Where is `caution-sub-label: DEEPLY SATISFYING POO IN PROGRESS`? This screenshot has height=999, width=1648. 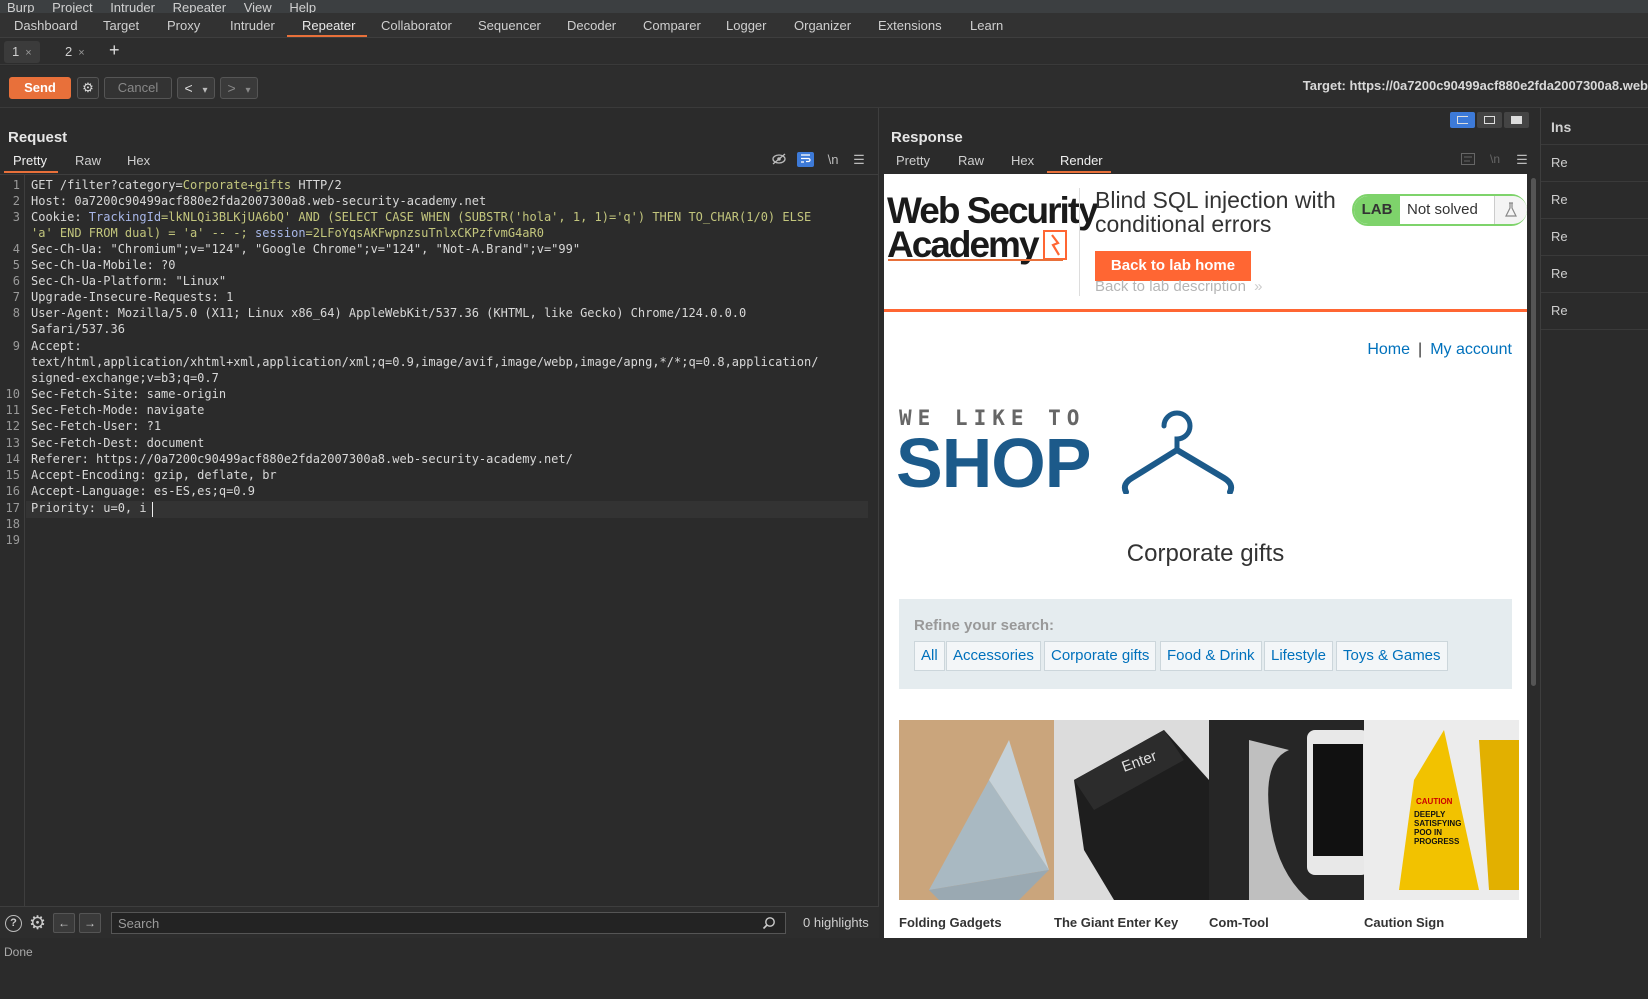 caution-sub-label: DEEPLY SATISFYING POO IN PROGRESS is located at coordinates (1438, 828).